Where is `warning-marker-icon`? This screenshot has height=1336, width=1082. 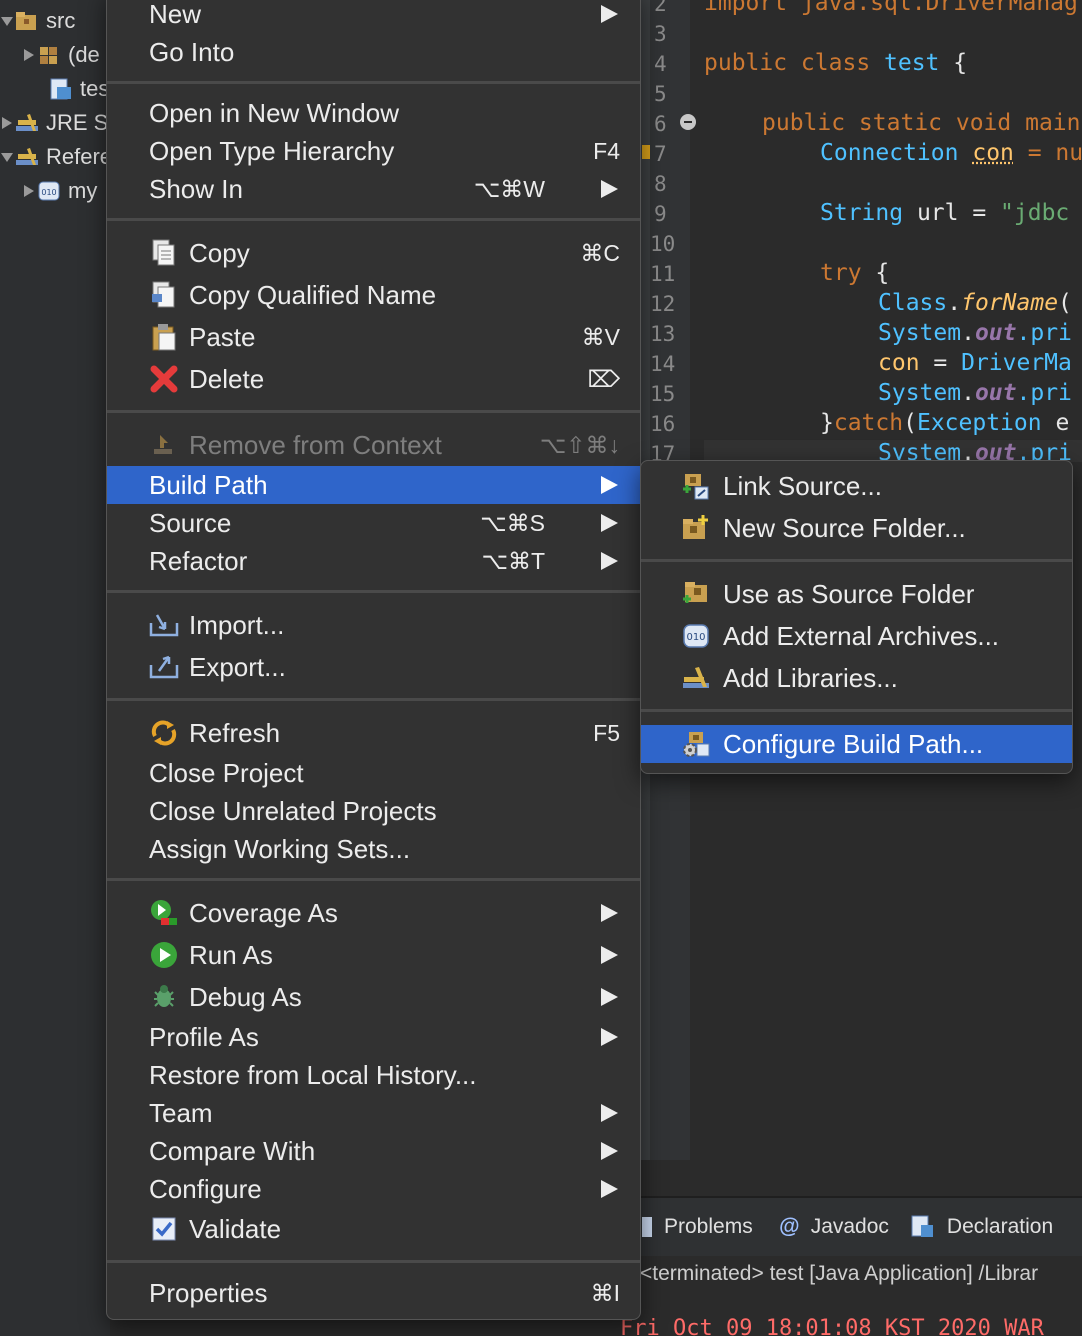 warning-marker-icon is located at coordinates (646, 152).